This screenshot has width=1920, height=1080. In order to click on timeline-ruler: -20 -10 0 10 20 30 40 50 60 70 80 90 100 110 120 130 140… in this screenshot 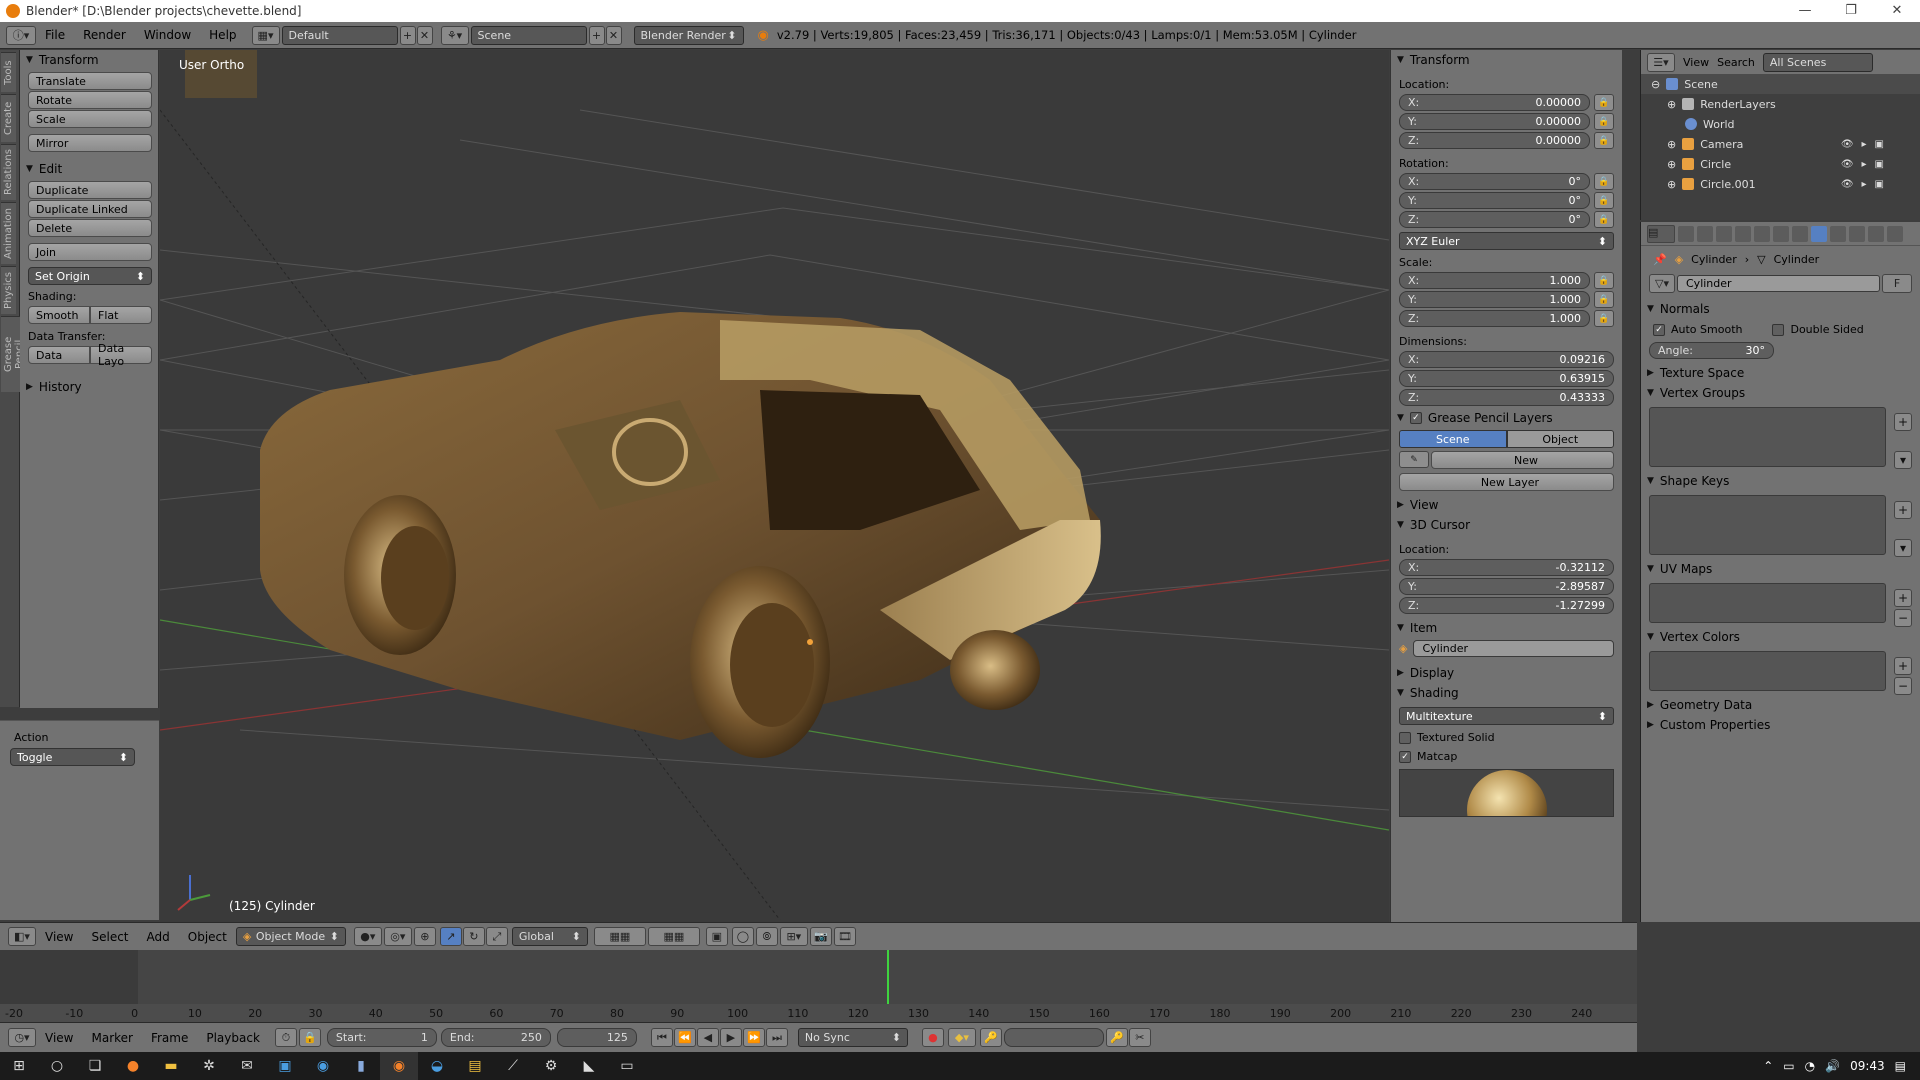, I will do `click(818, 1013)`.